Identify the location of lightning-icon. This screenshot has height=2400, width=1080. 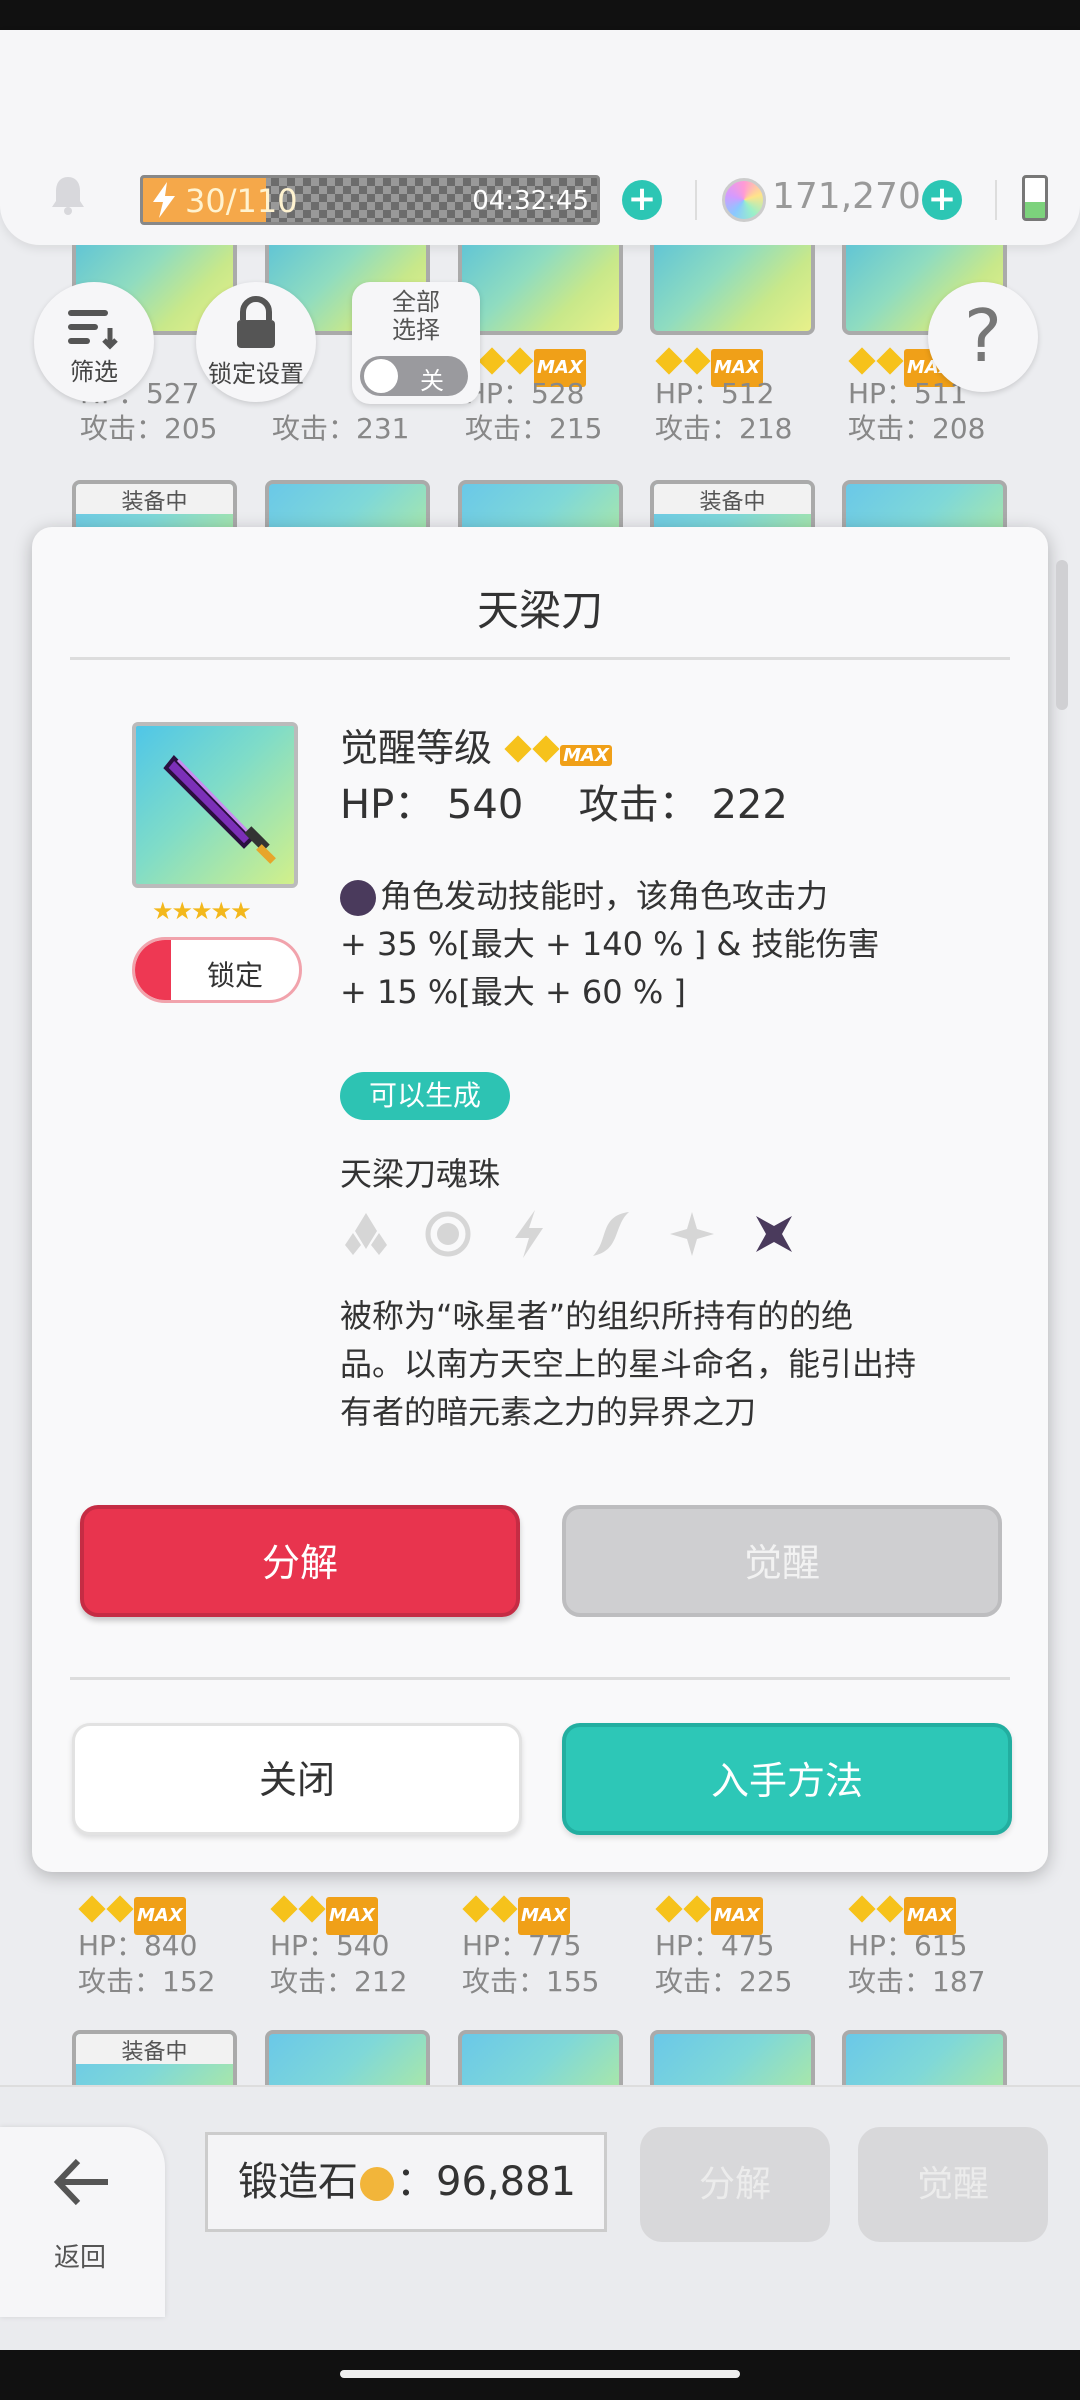
(164, 200).